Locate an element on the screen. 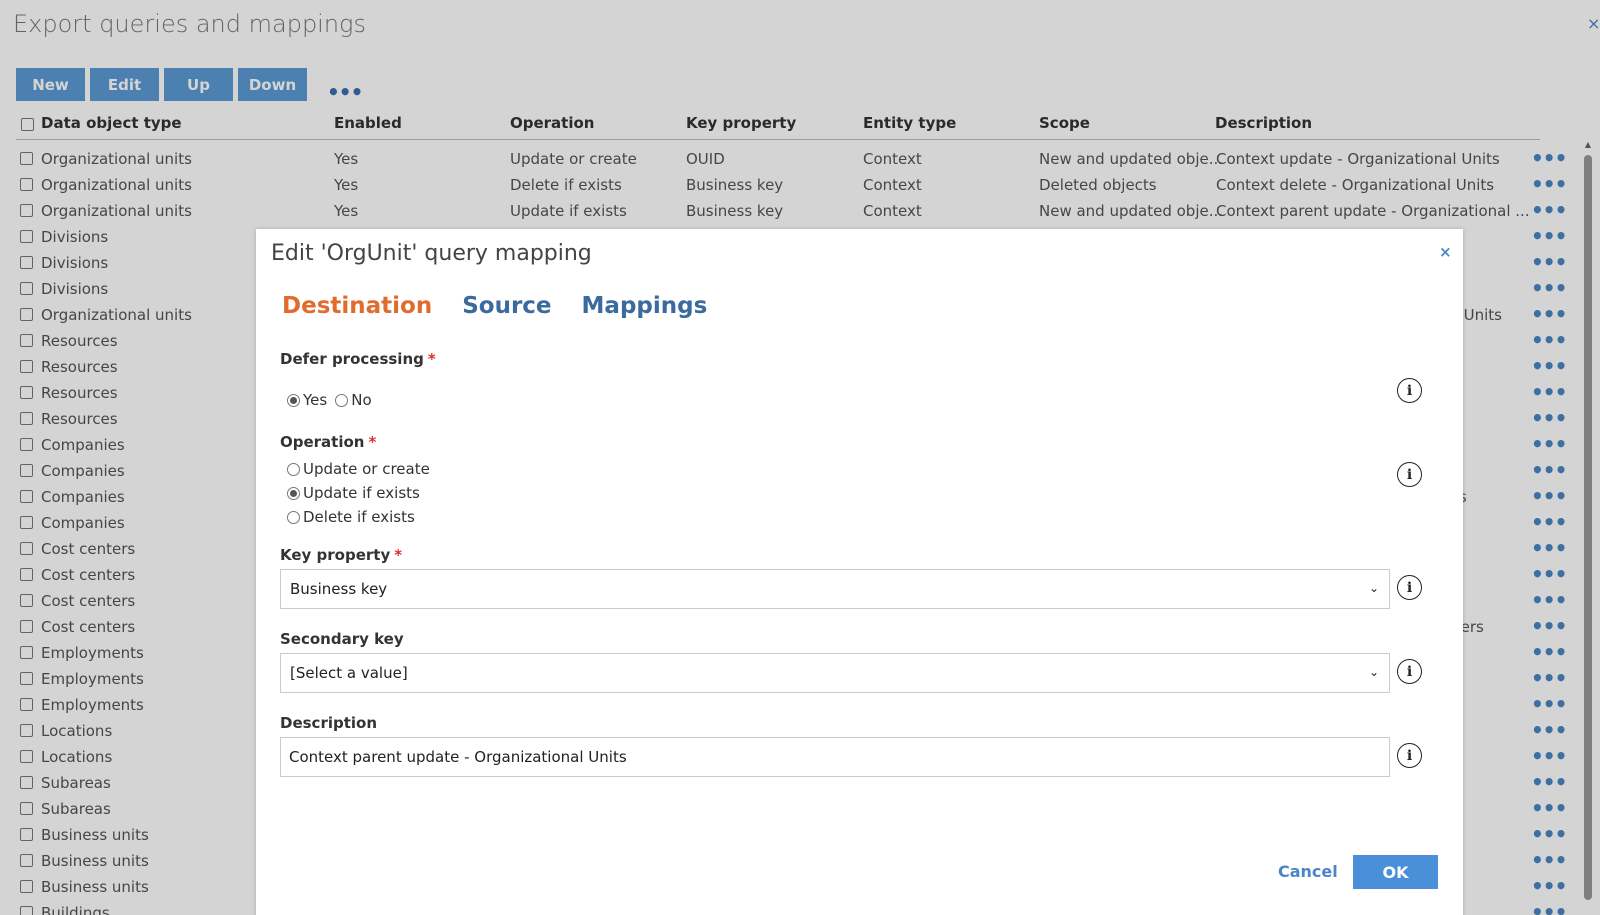 Image resolution: width=1600 pixels, height=915 pixels. tab-mappings: Mappings is located at coordinates (645, 306).